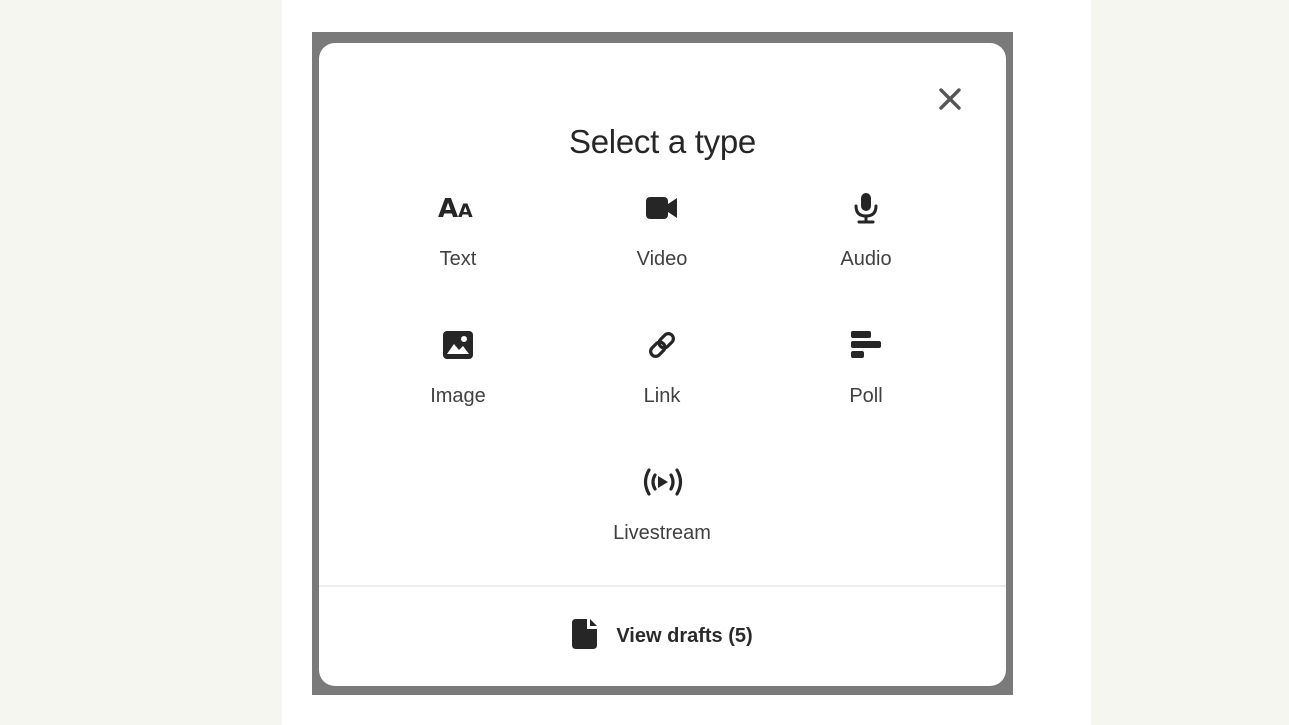  Describe the element at coordinates (866, 259) in the screenshot. I see `type-option-label: Audio` at that location.